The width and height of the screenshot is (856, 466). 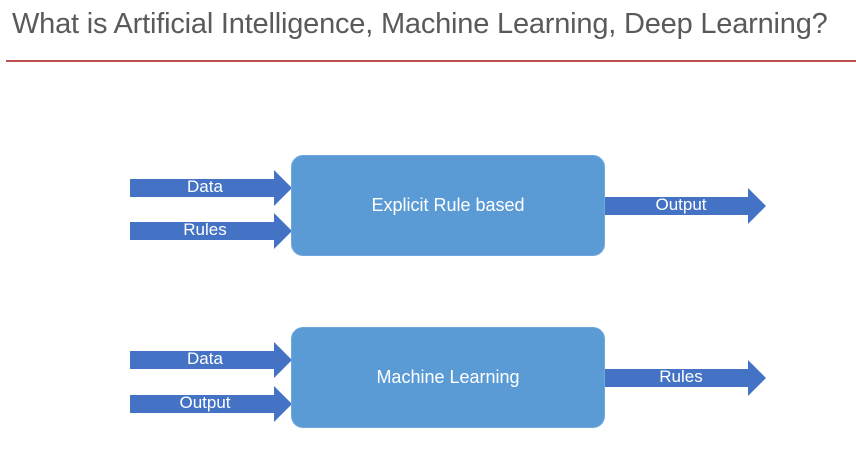 What do you see at coordinates (431, 61) in the screenshot?
I see `title-divider` at bounding box center [431, 61].